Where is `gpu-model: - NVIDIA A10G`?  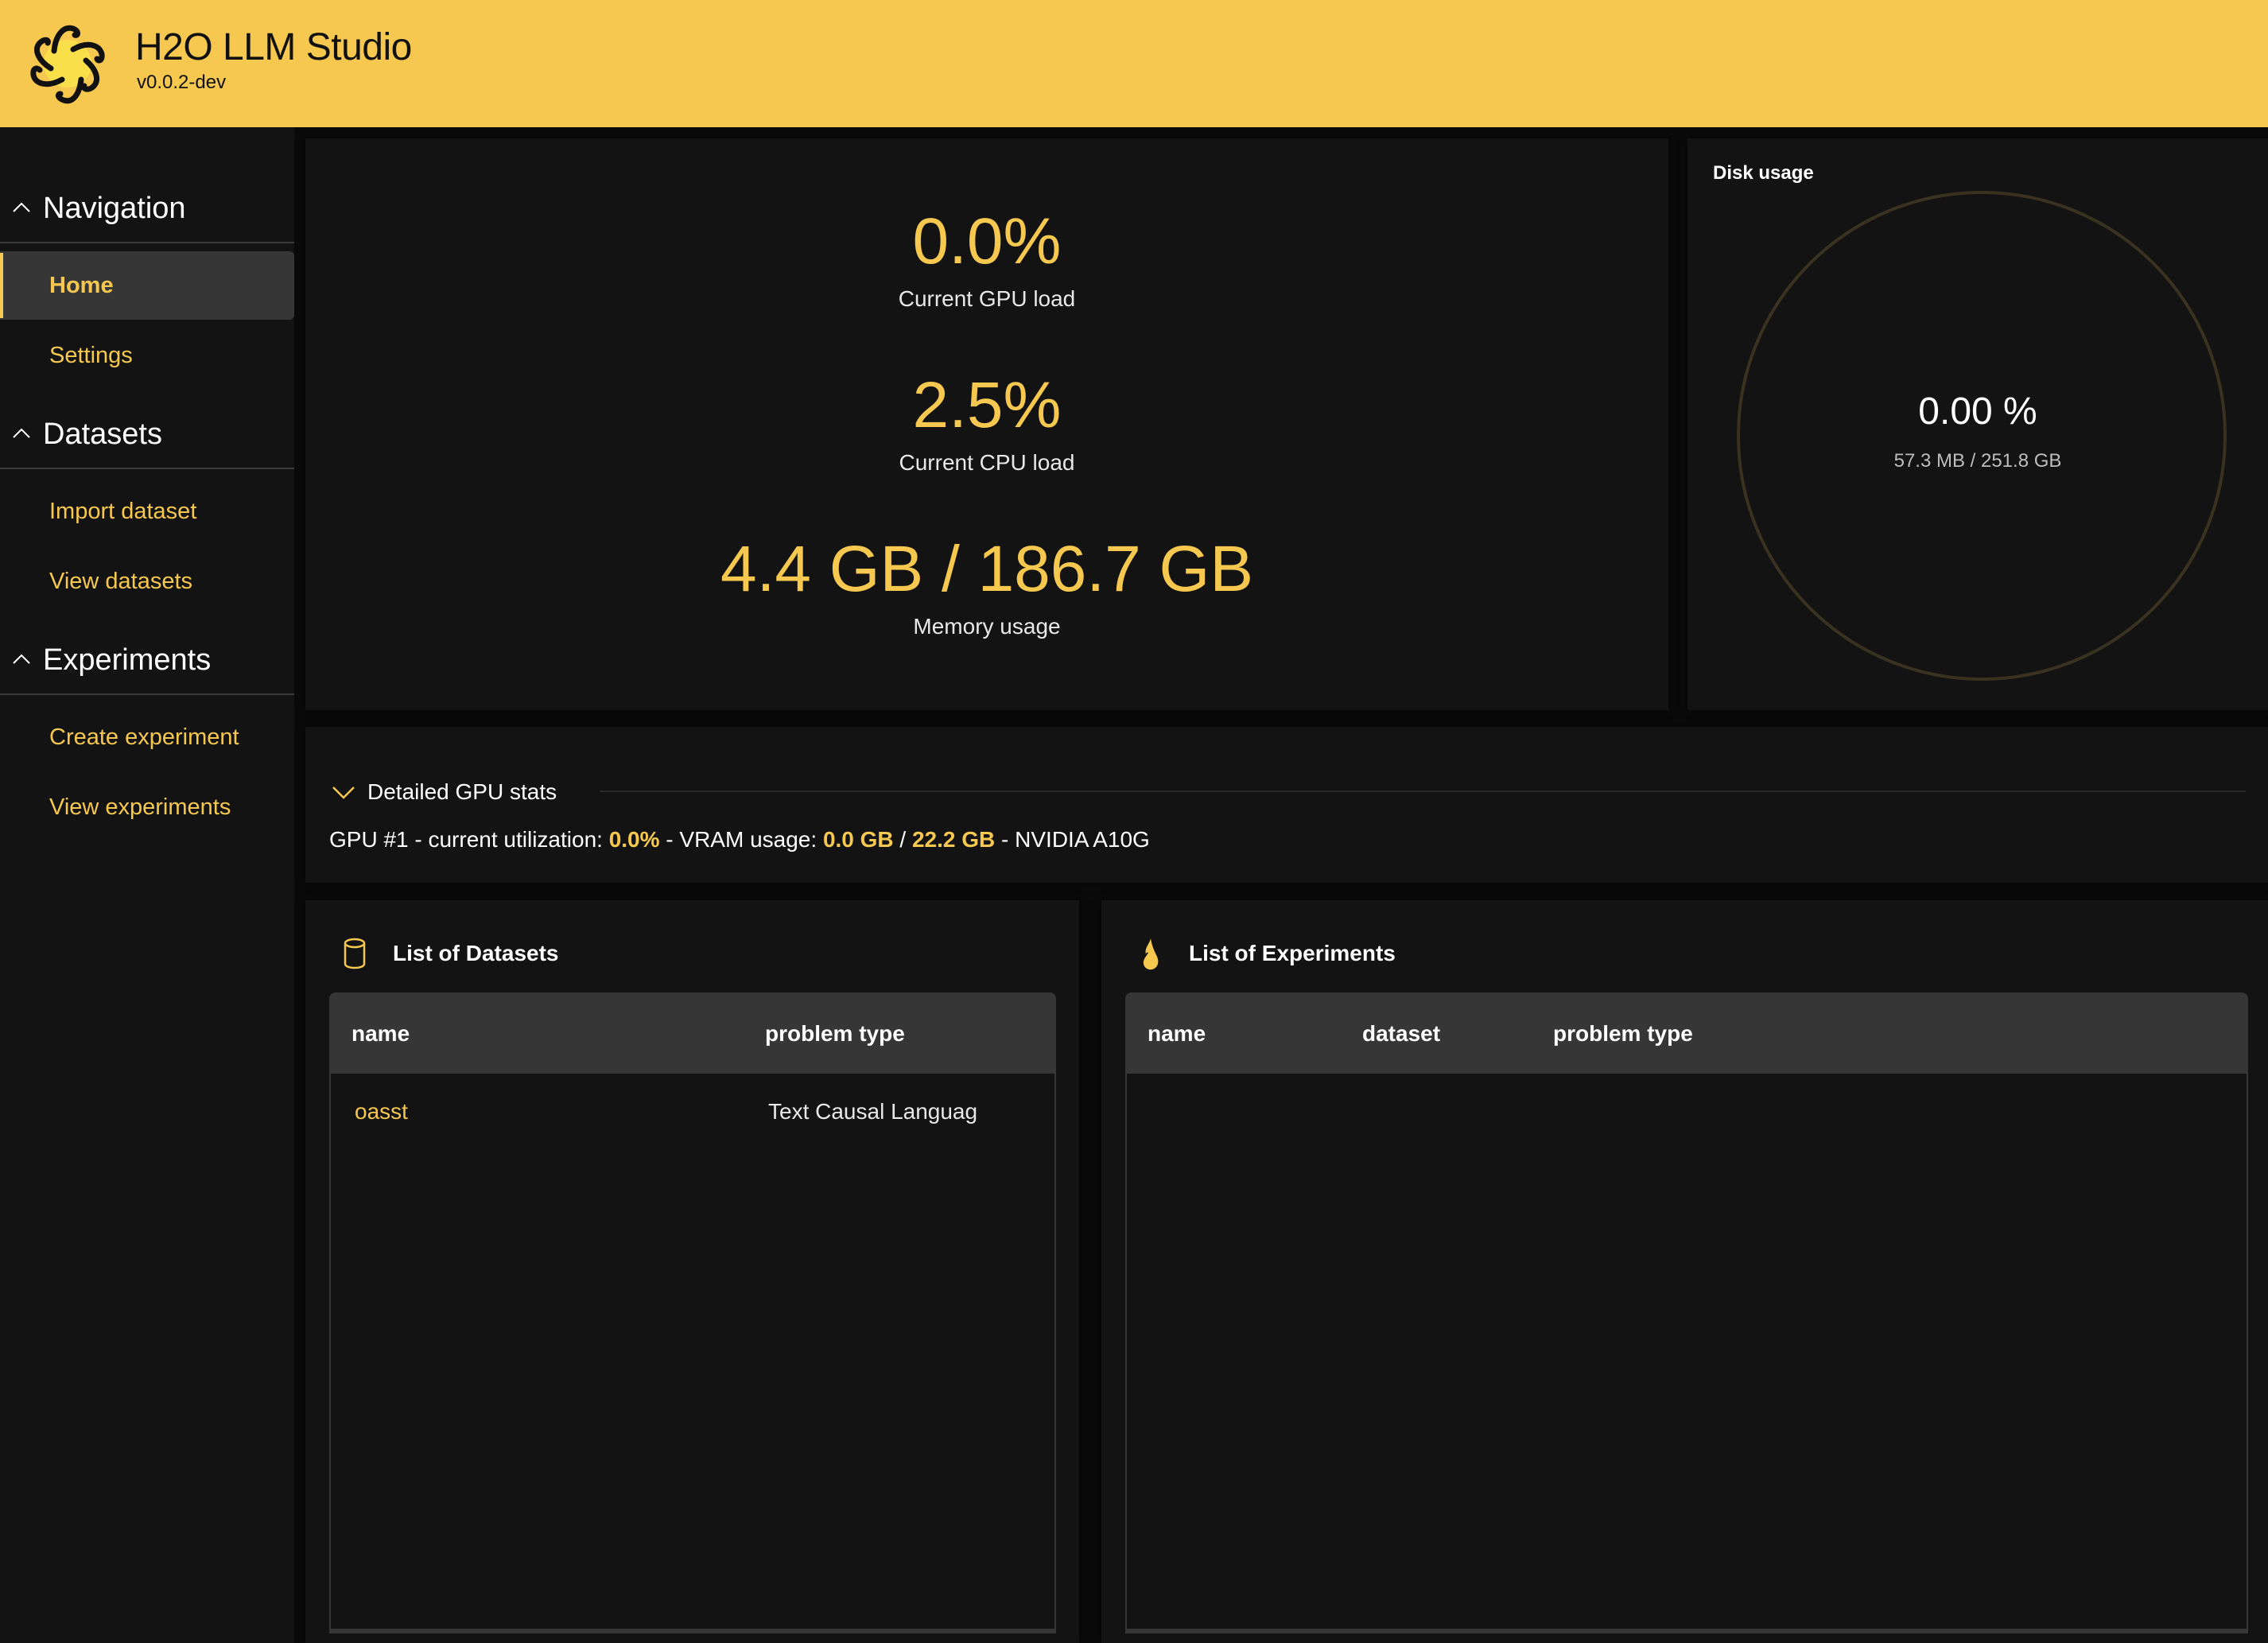
gpu-model: - NVIDIA A10G is located at coordinates (1072, 839).